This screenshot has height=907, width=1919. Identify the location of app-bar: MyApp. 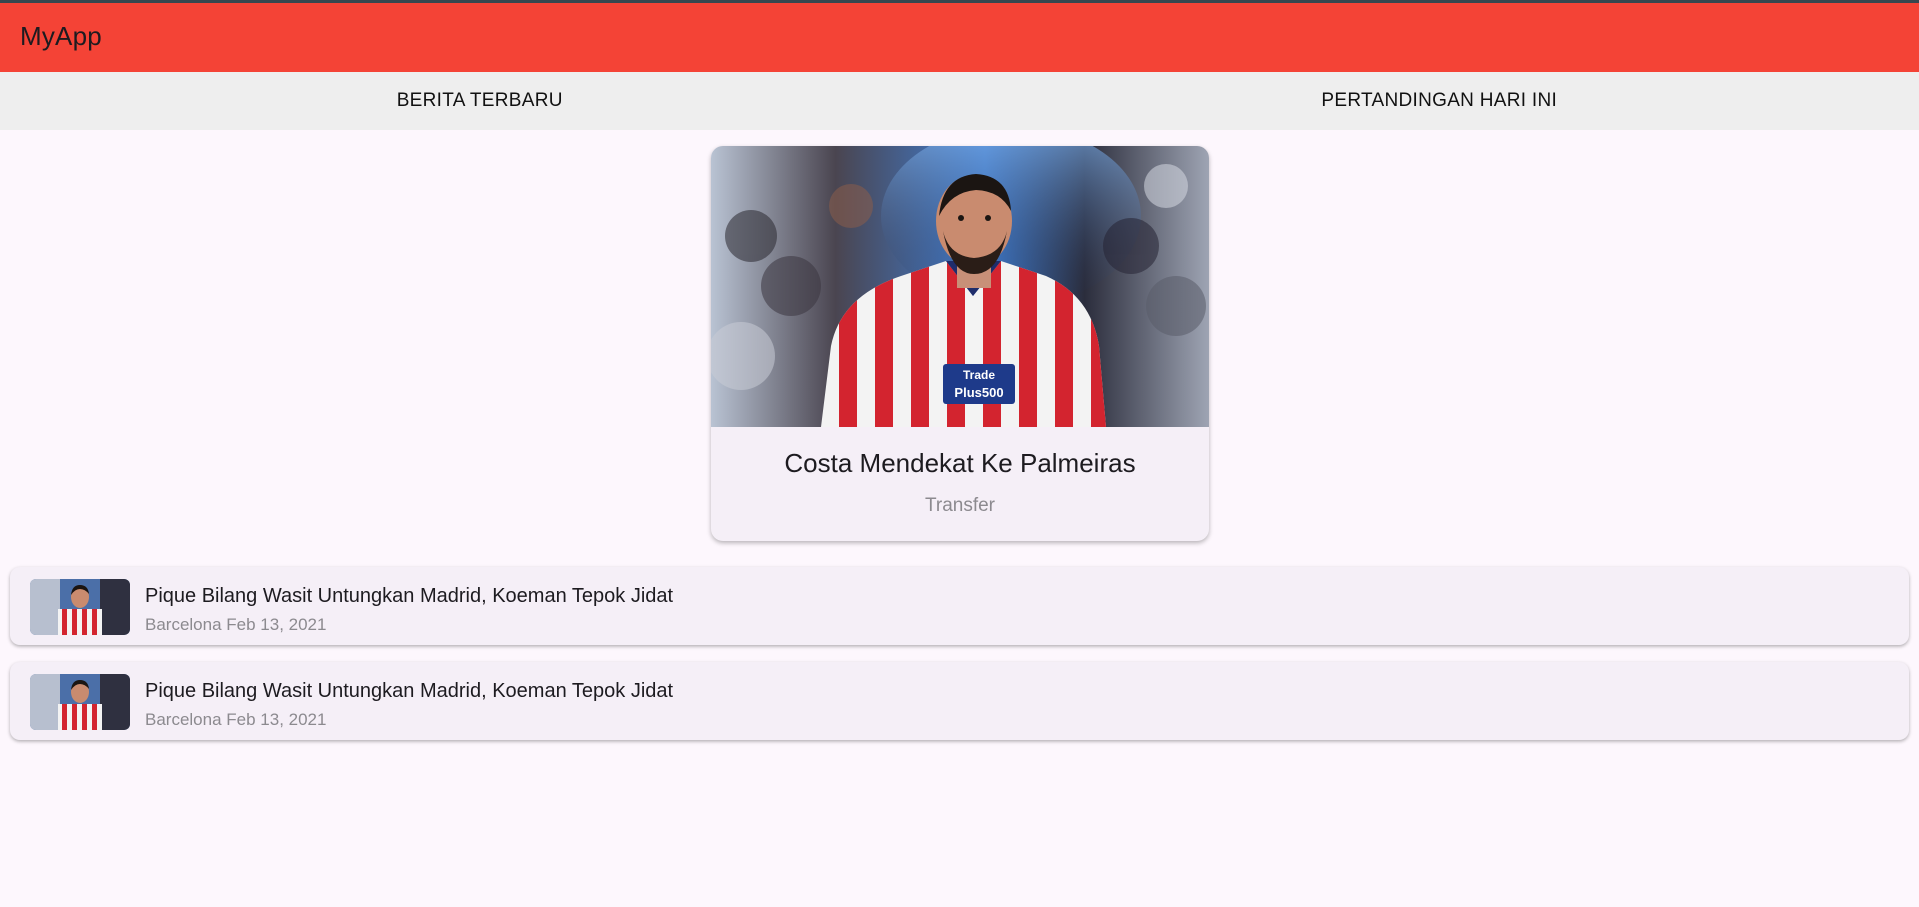
(959, 37).